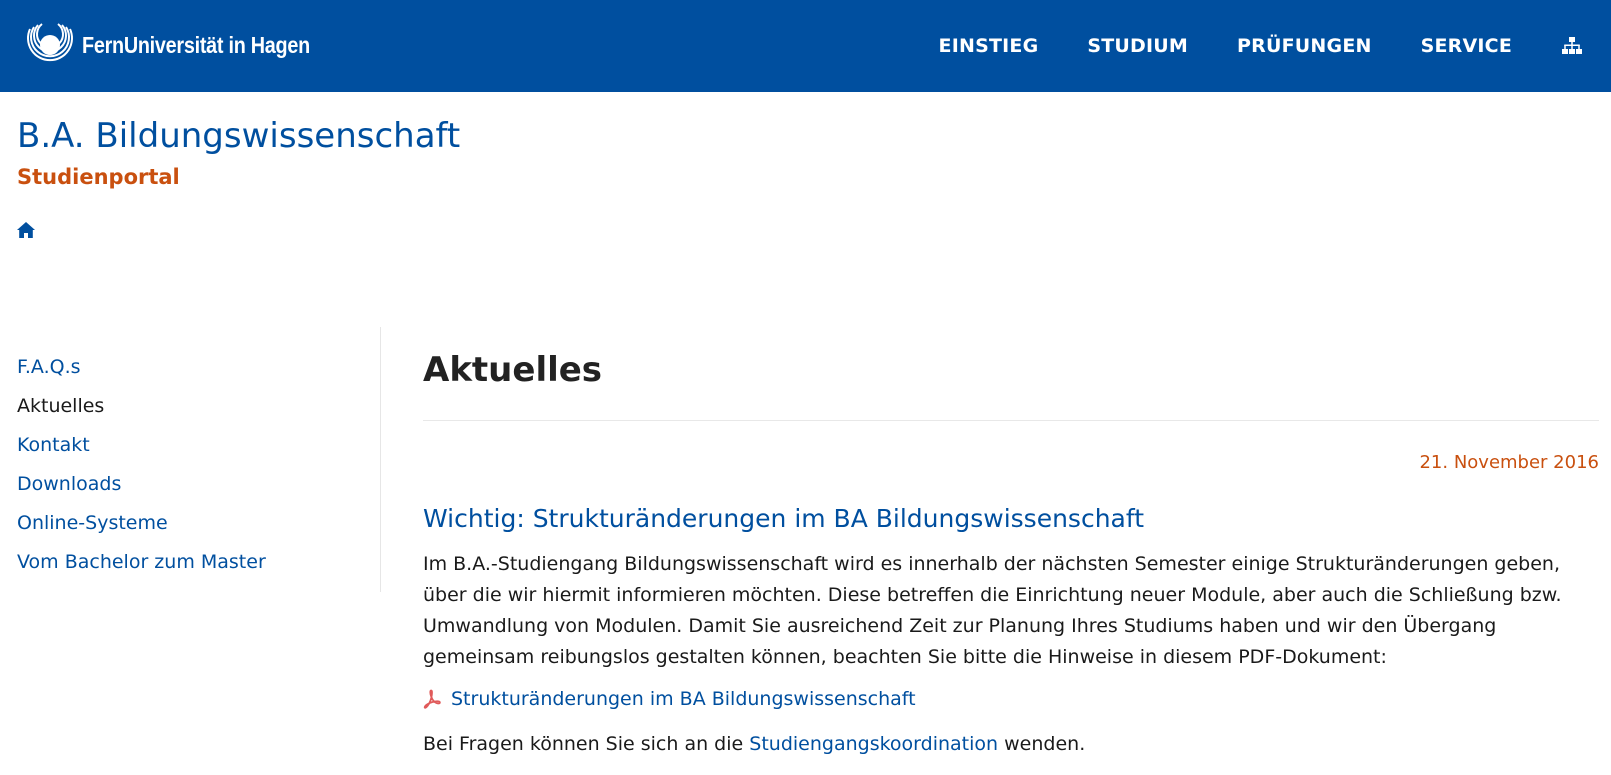 The image size is (1611, 775). Describe the element at coordinates (50, 42) in the screenshot. I see `fernuni-logo-icon` at that location.